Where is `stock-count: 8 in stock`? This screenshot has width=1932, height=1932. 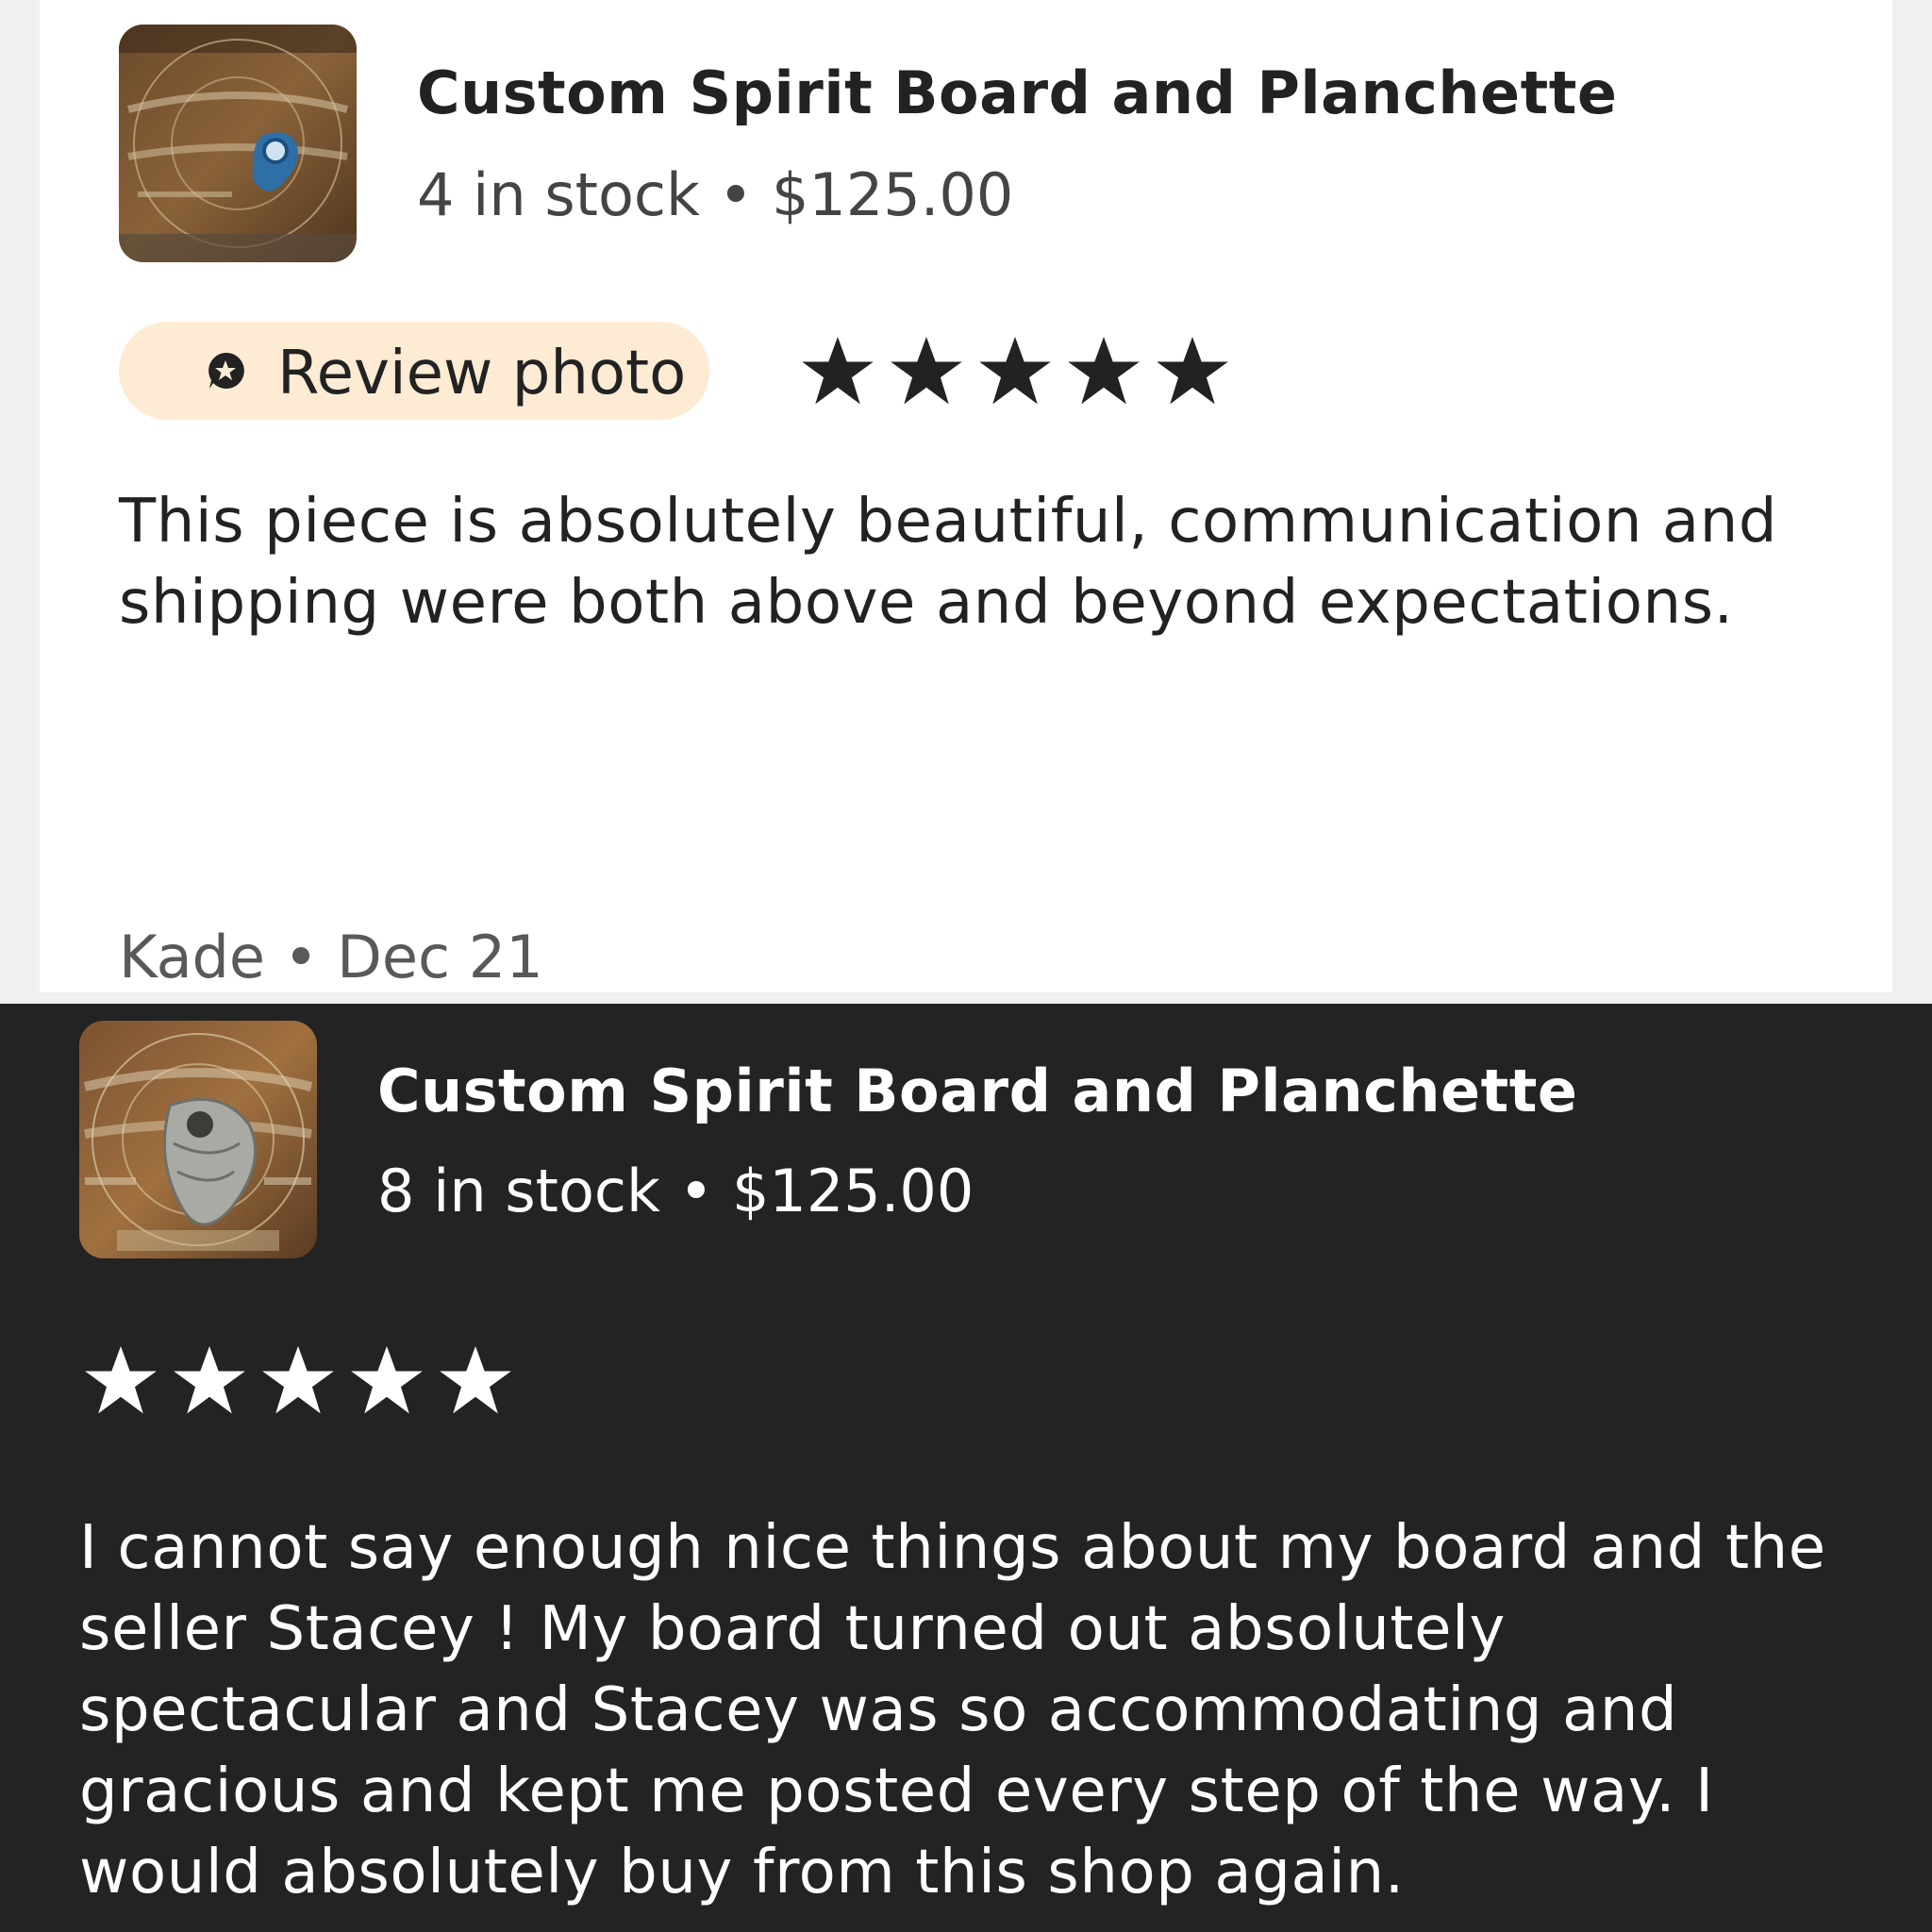
stock-count: 8 in stock is located at coordinates (518, 1191).